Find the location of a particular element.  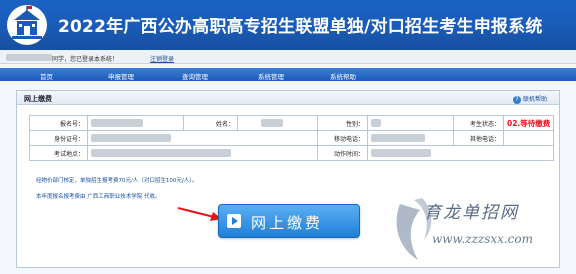

nav-item-system: 系统管理 is located at coordinates (271, 76).